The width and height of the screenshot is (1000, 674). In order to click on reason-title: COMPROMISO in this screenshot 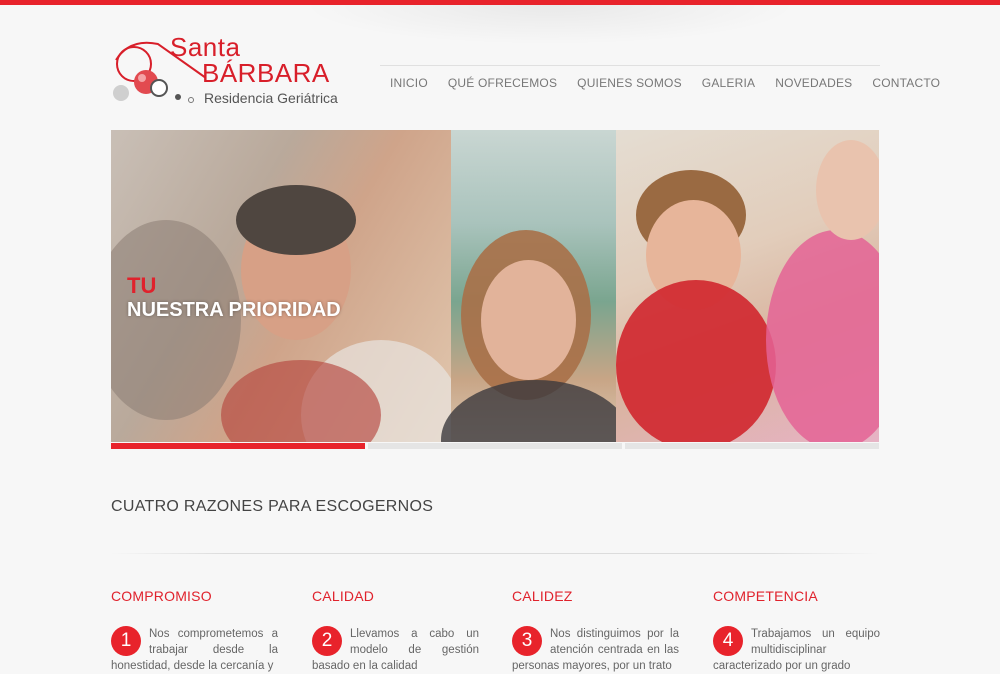, I will do `click(161, 596)`.